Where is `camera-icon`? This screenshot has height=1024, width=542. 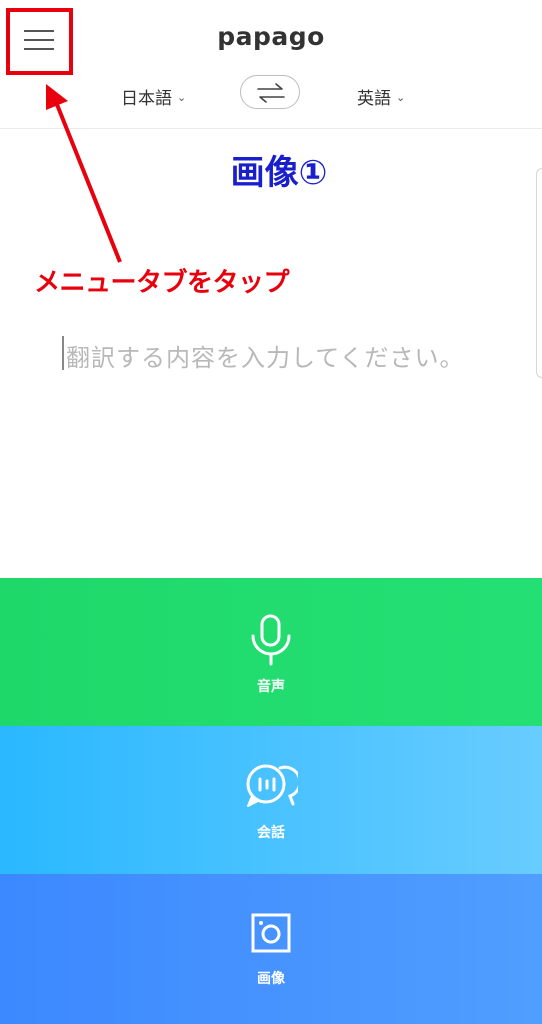 camera-icon is located at coordinates (271, 933).